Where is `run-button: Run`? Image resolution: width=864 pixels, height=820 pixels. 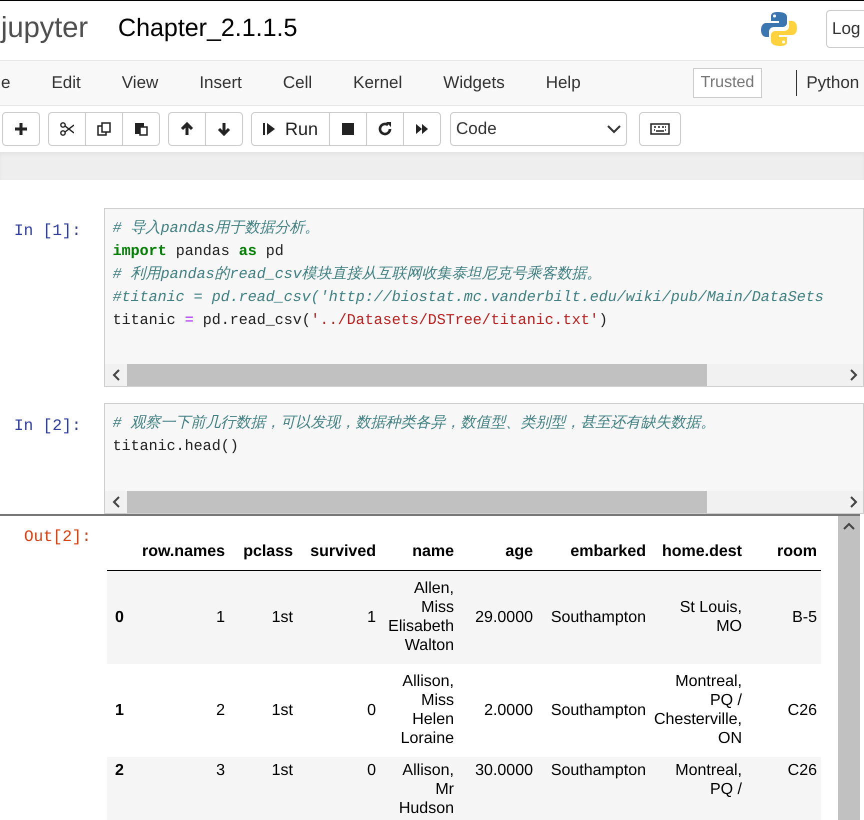 run-button: Run is located at coordinates (290, 129).